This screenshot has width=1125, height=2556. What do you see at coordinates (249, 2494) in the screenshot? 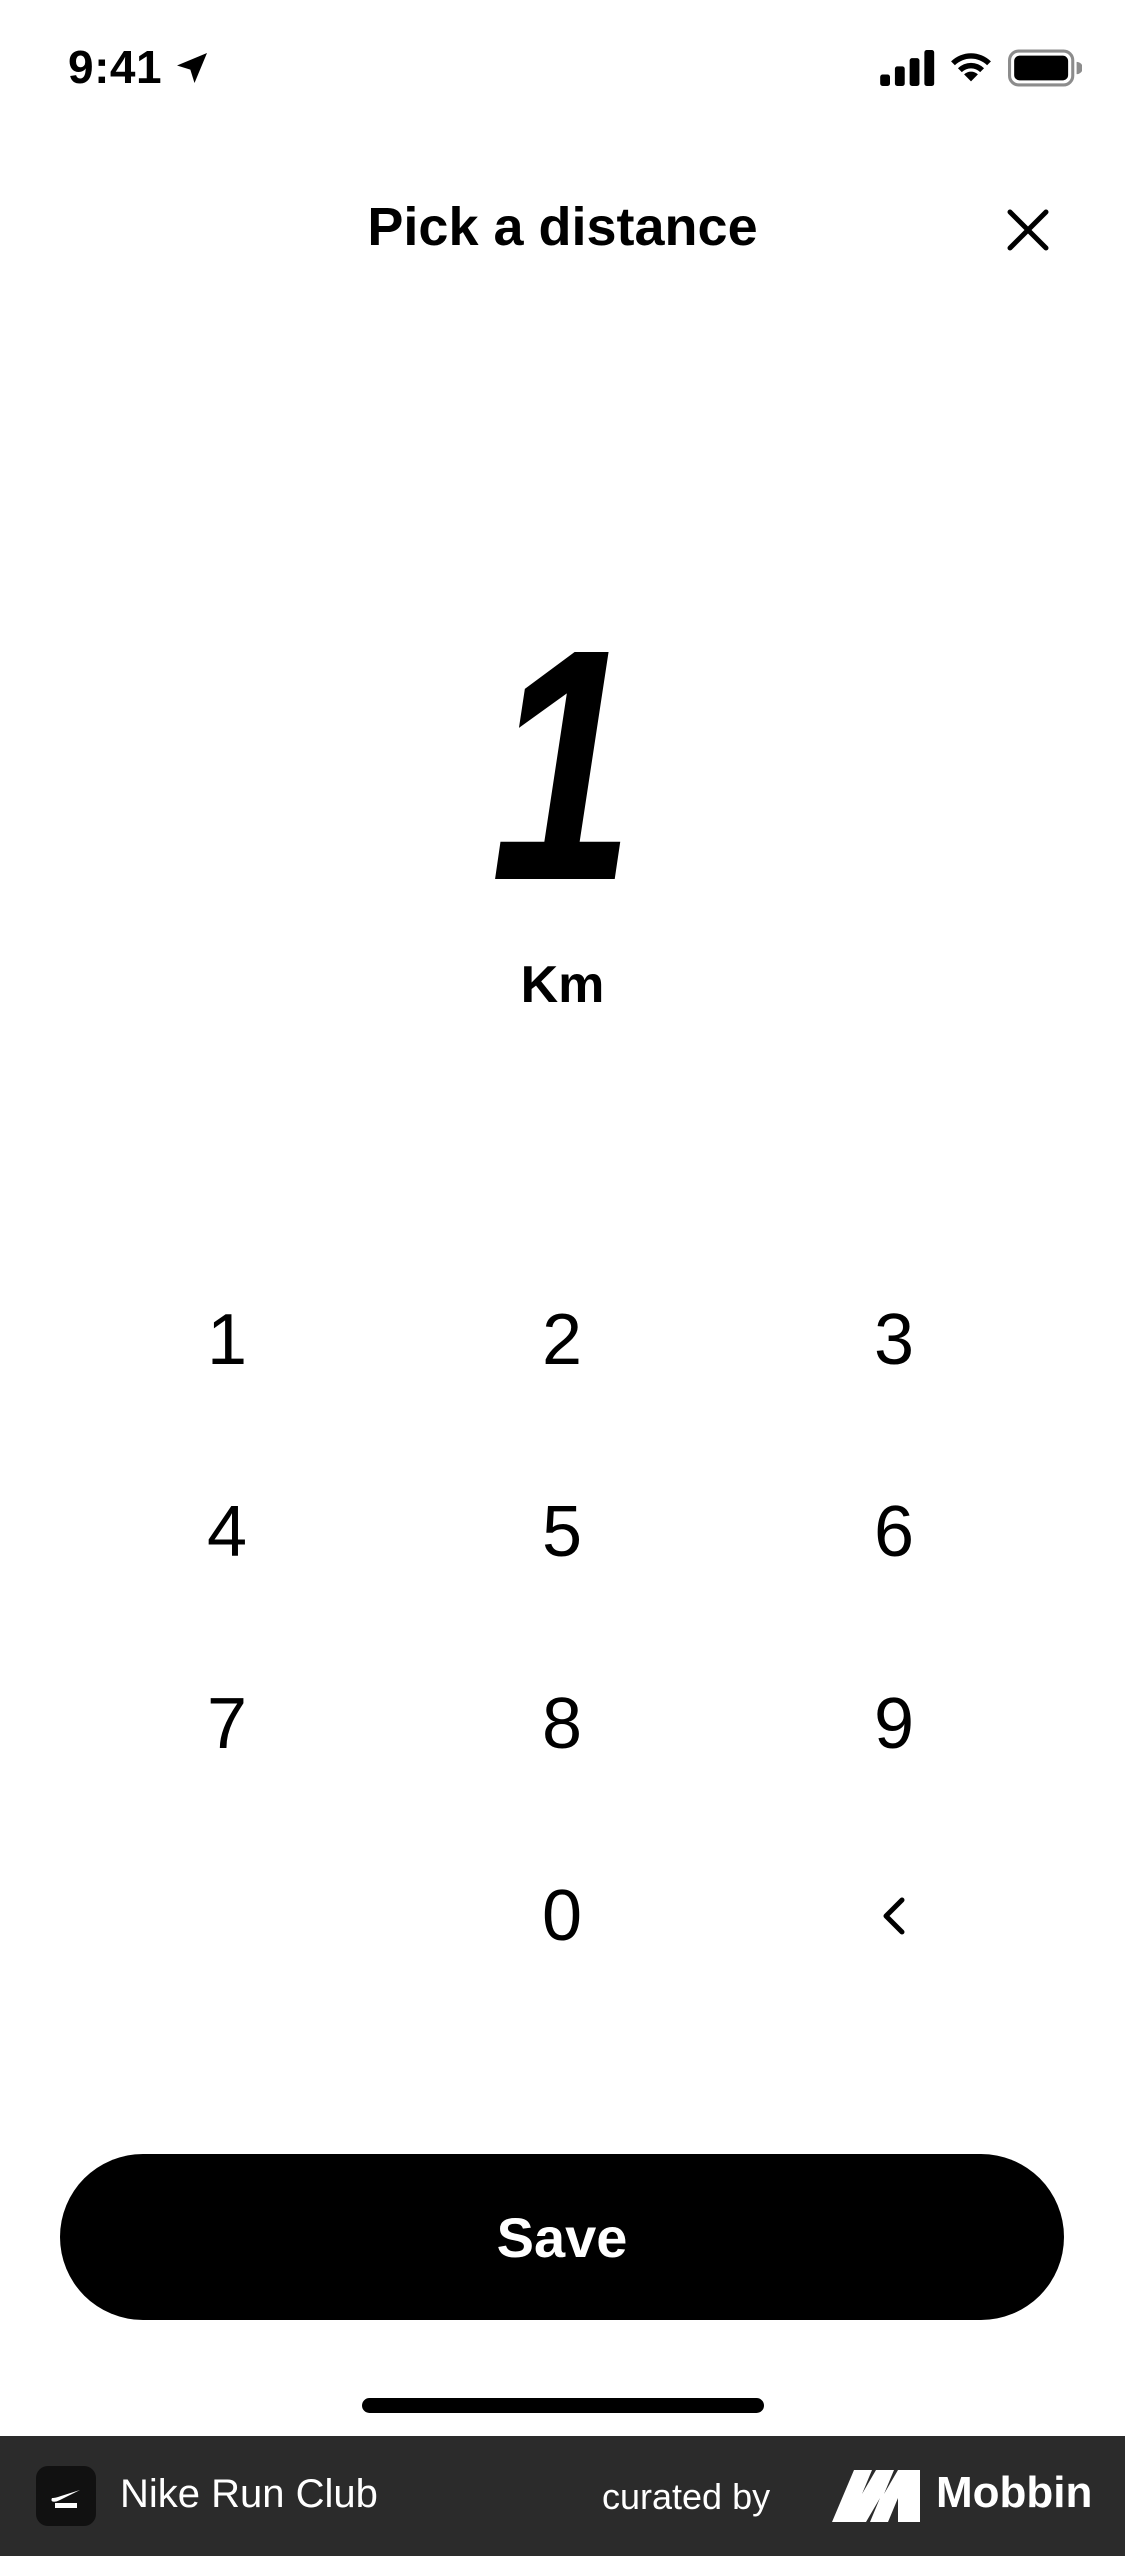
I see `app-name: Nike Run Club` at bounding box center [249, 2494].